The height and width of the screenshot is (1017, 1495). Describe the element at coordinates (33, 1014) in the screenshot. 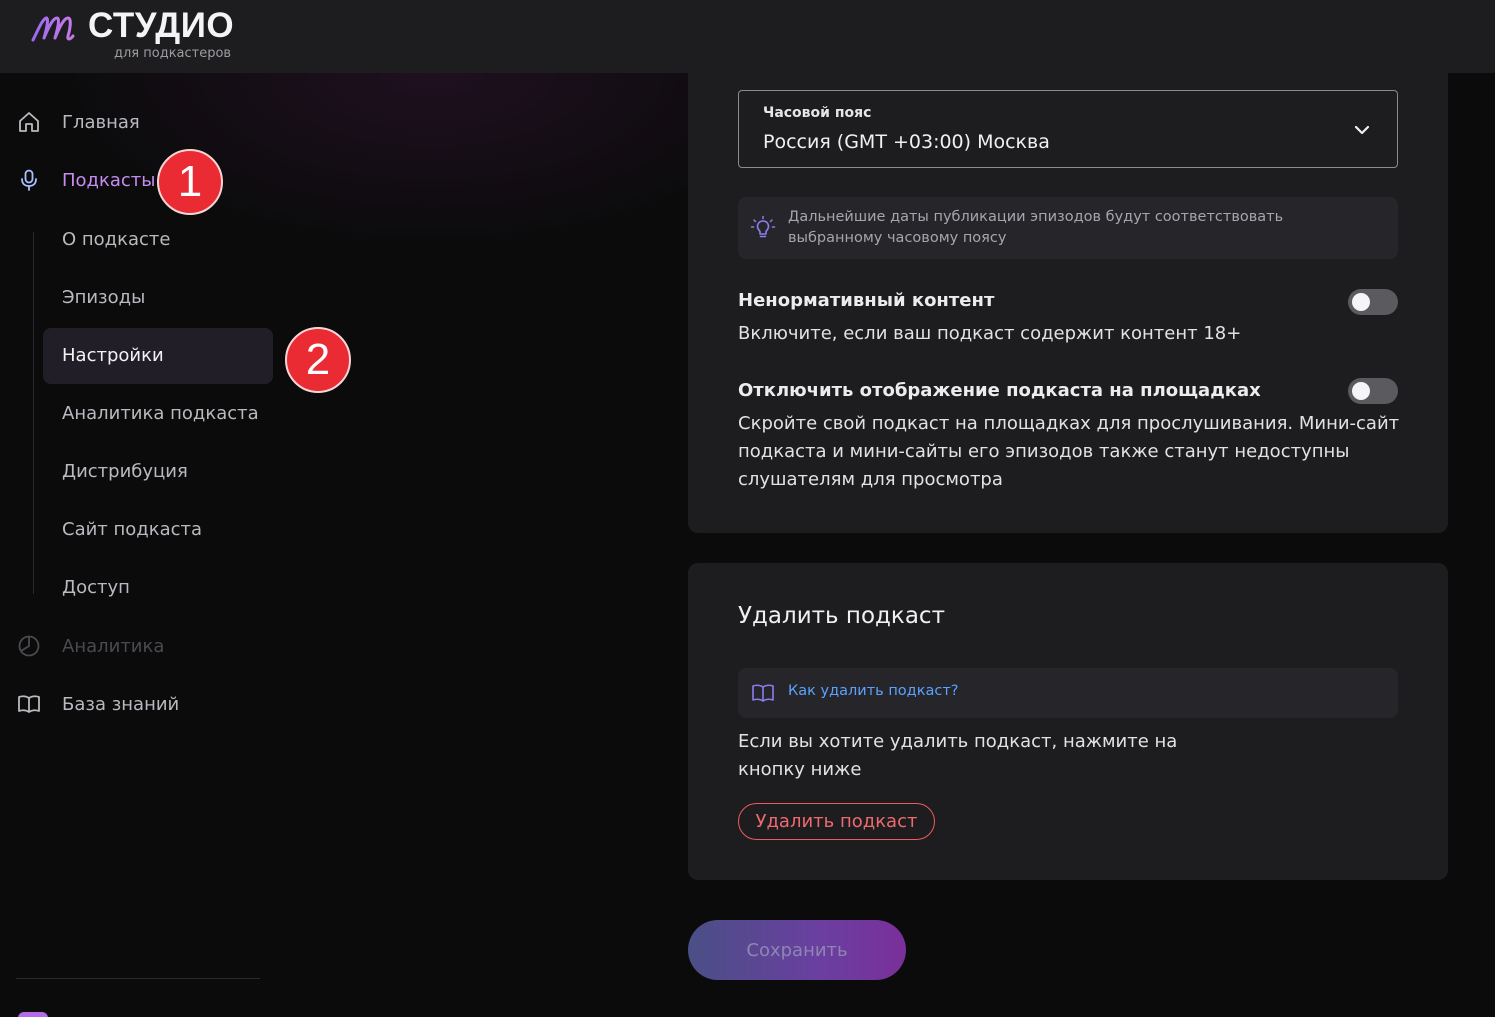

I see `avatar` at that location.